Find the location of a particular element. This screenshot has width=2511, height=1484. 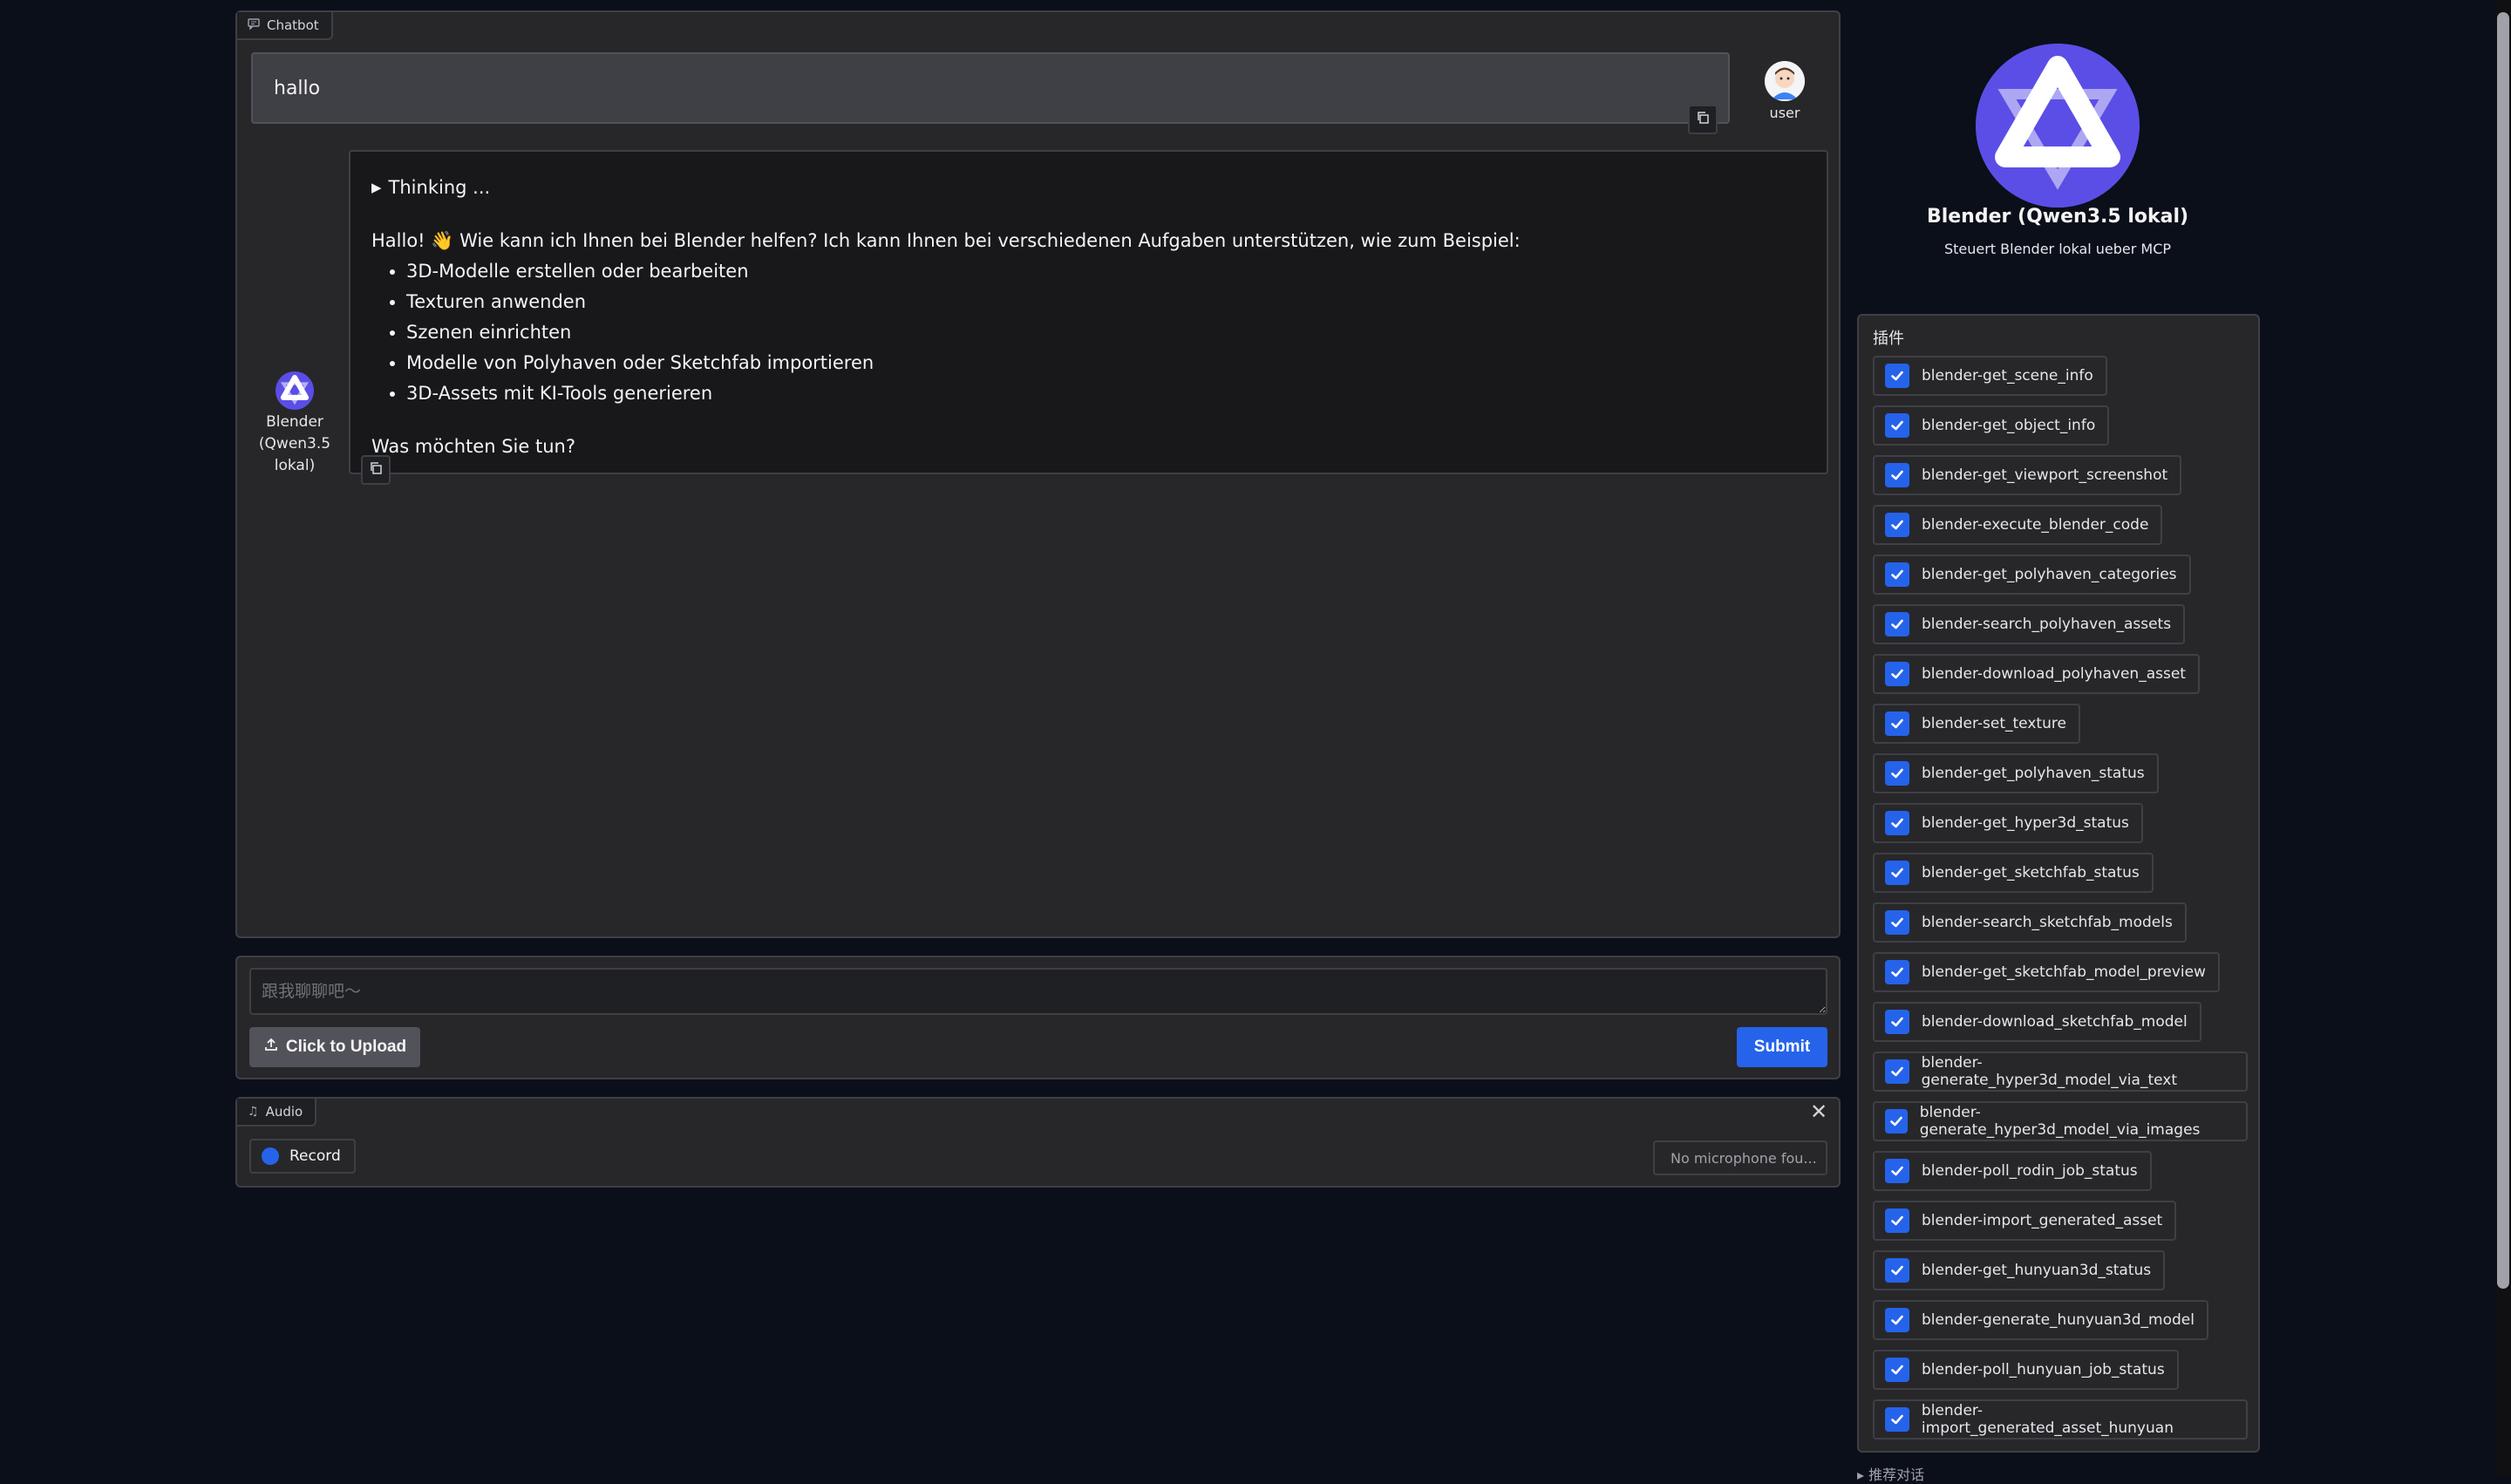

plugin-row: blender-get_object_info is located at coordinates (2060, 430).